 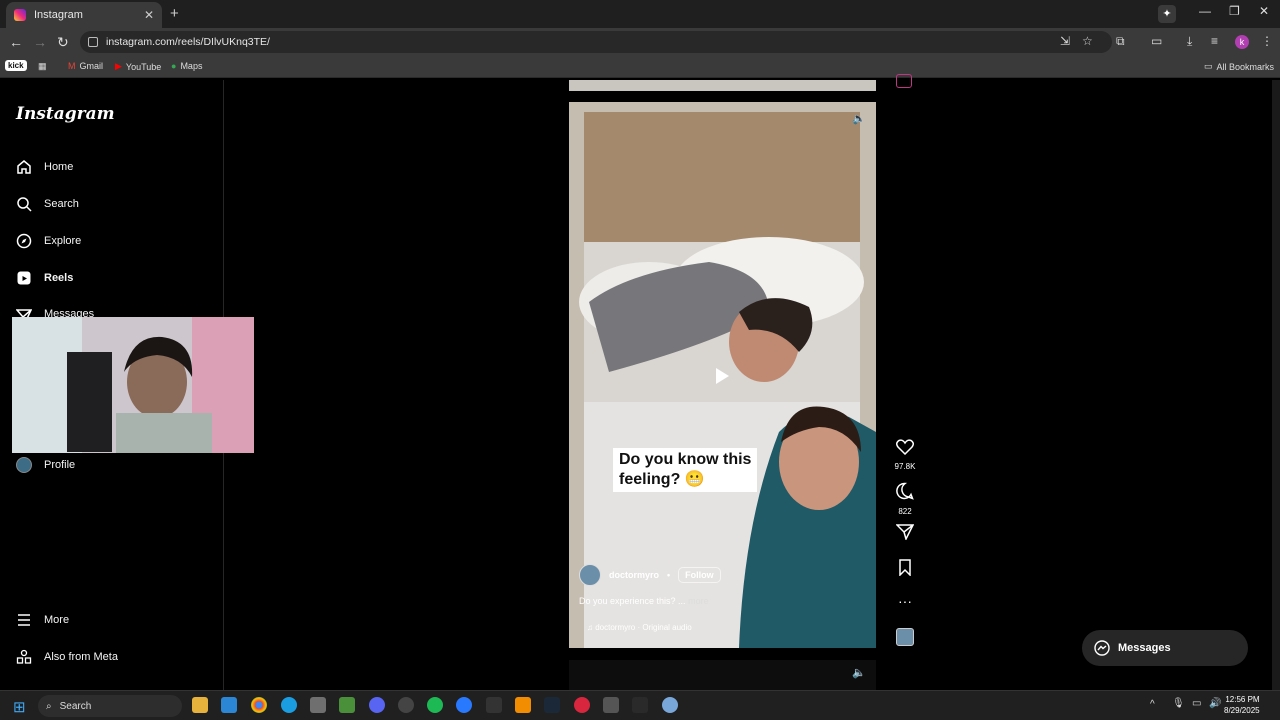 What do you see at coordinates (24, 278) in the screenshot?
I see `reels-icon` at bounding box center [24, 278].